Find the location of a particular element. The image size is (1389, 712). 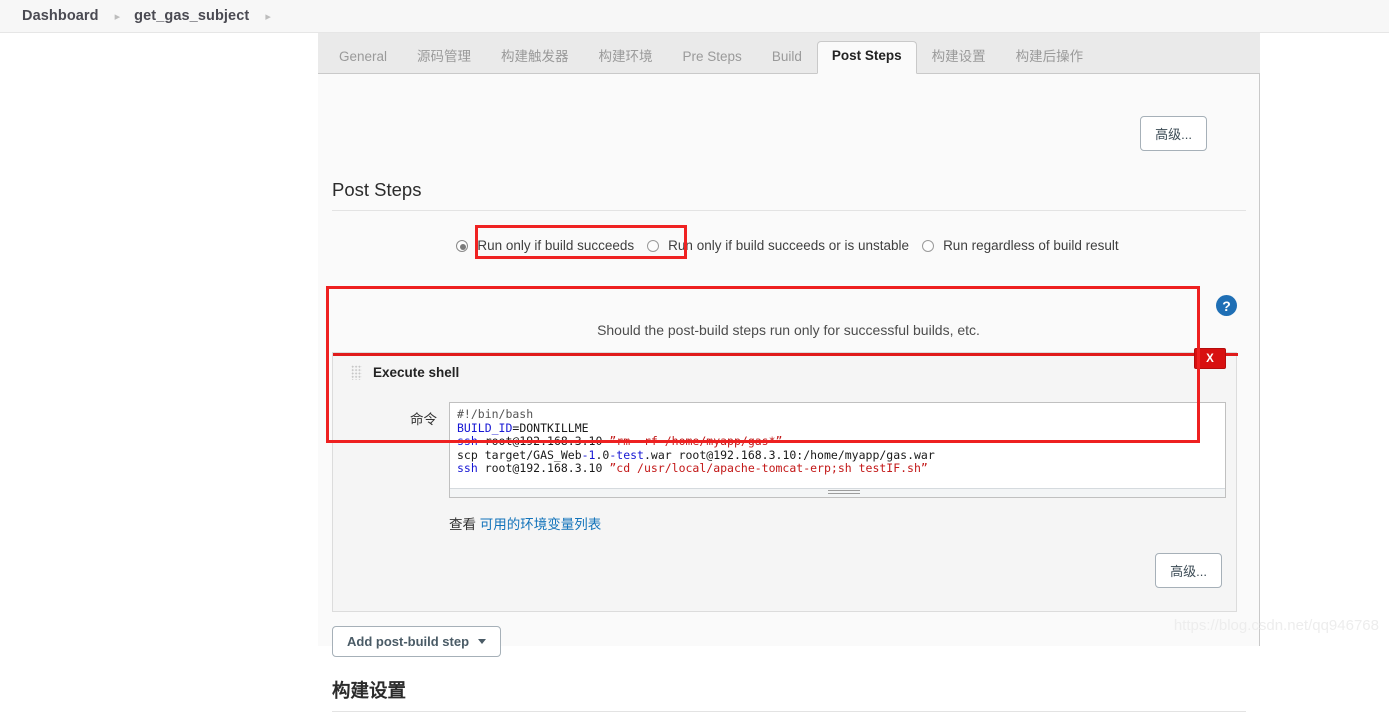

drag-handle-icon is located at coordinates (356, 372).